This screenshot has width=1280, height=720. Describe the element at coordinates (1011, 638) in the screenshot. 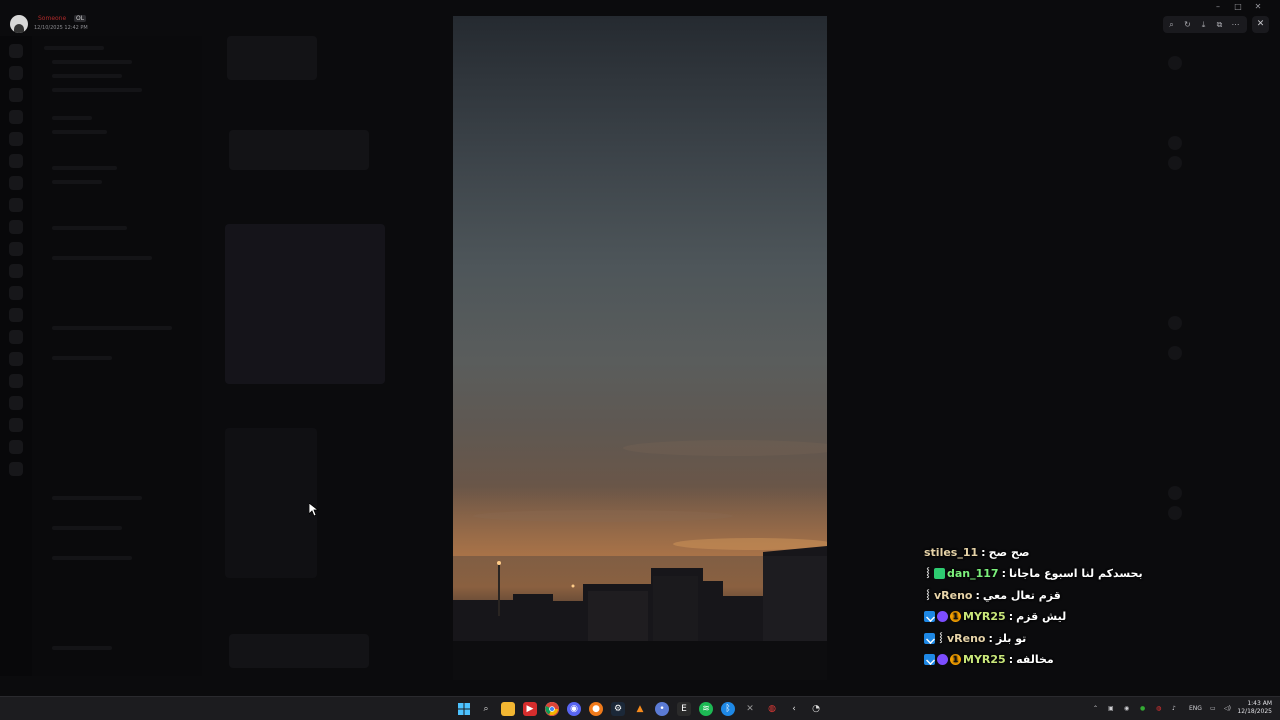

I see `chat-text: تو بلز` at that location.